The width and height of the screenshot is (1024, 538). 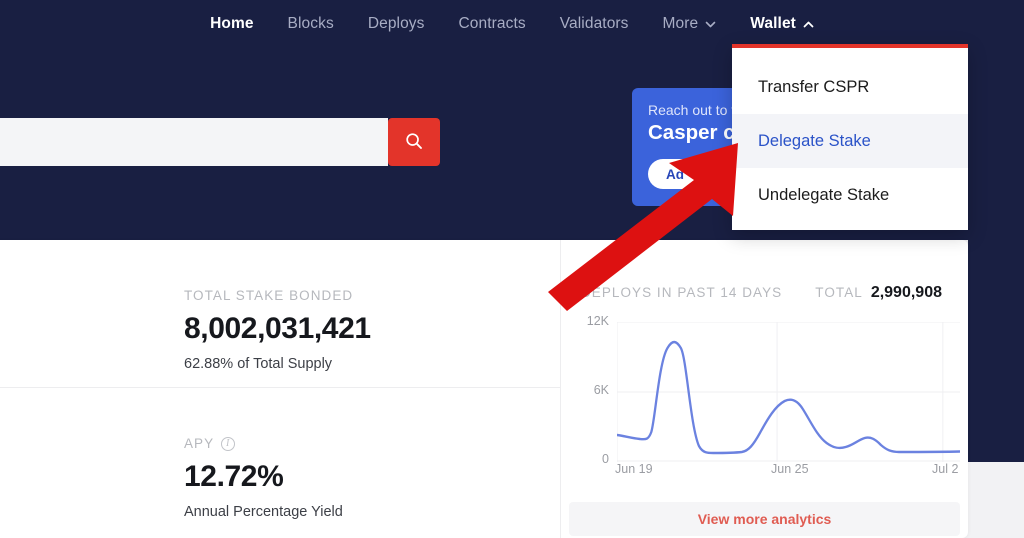 What do you see at coordinates (814, 140) in the screenshot?
I see `dropdown-item-label: Delegate Stake` at bounding box center [814, 140].